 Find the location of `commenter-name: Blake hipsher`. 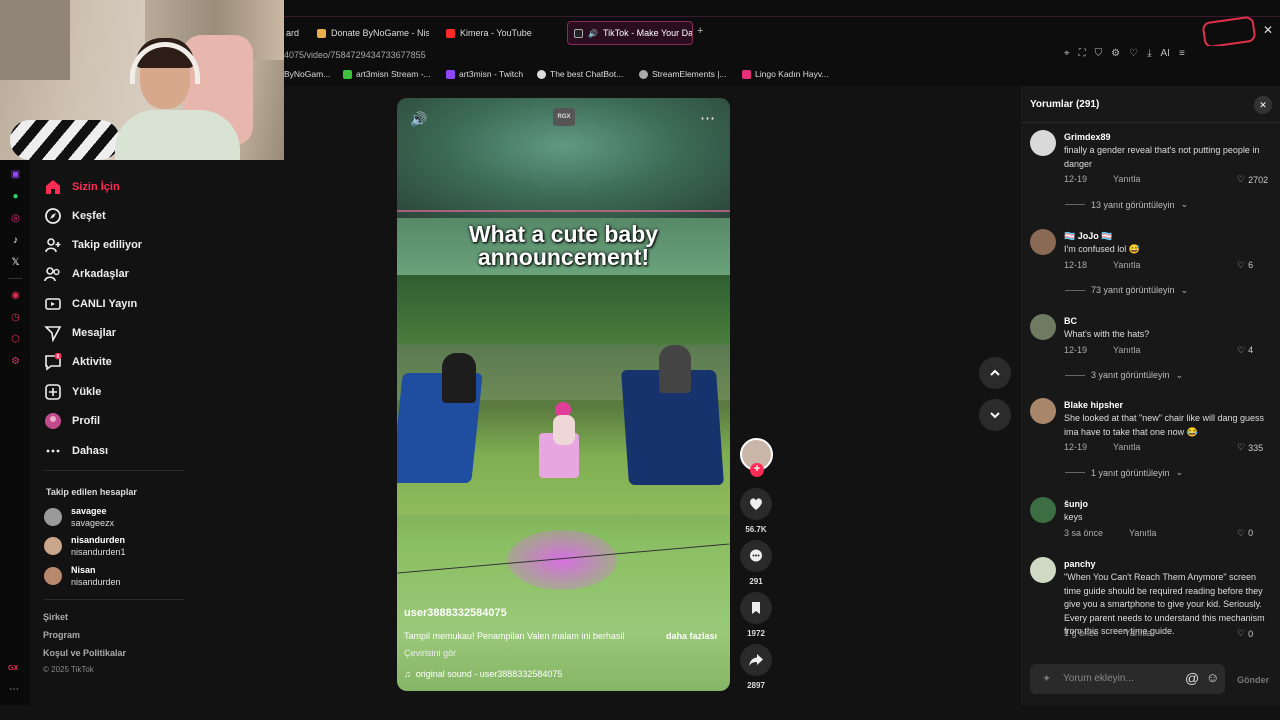

commenter-name: Blake hipsher is located at coordinates (1093, 405).